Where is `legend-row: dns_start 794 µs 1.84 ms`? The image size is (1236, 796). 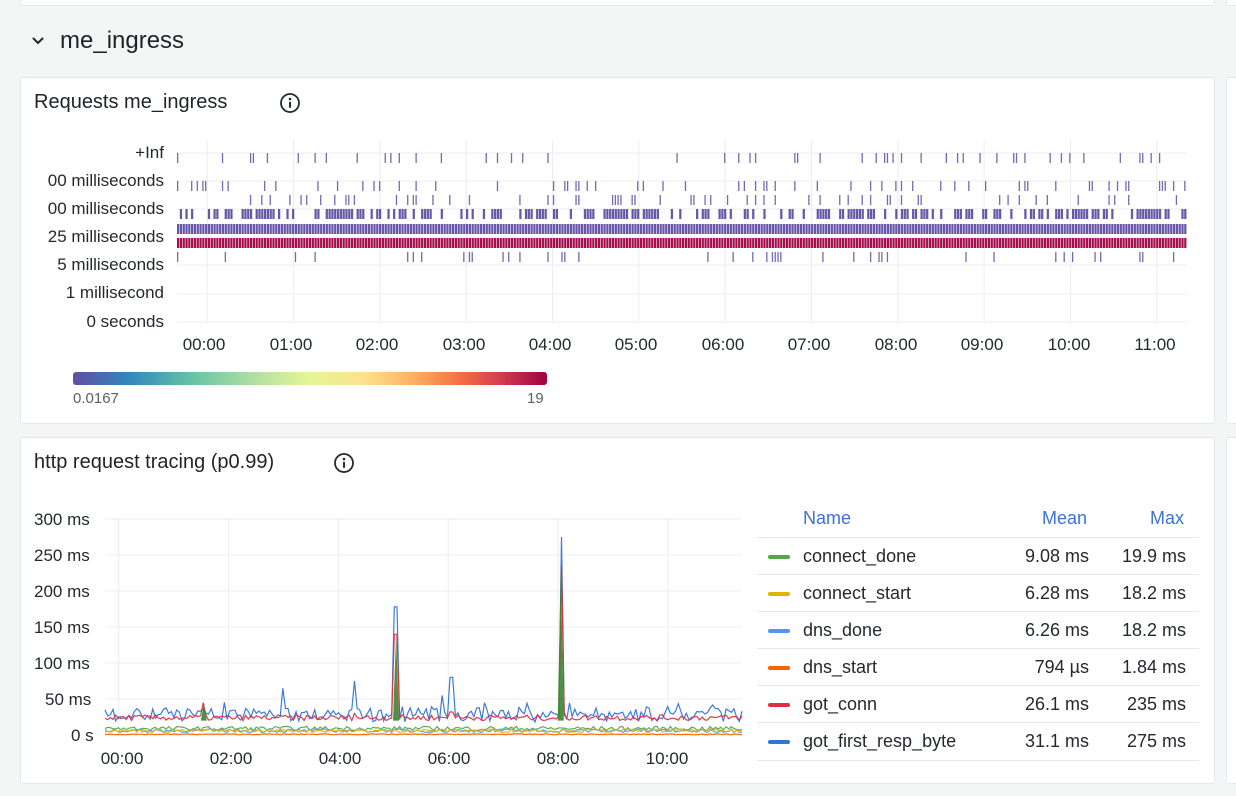
legend-row: dns_start 794 µs 1.84 ms is located at coordinates (978, 667).